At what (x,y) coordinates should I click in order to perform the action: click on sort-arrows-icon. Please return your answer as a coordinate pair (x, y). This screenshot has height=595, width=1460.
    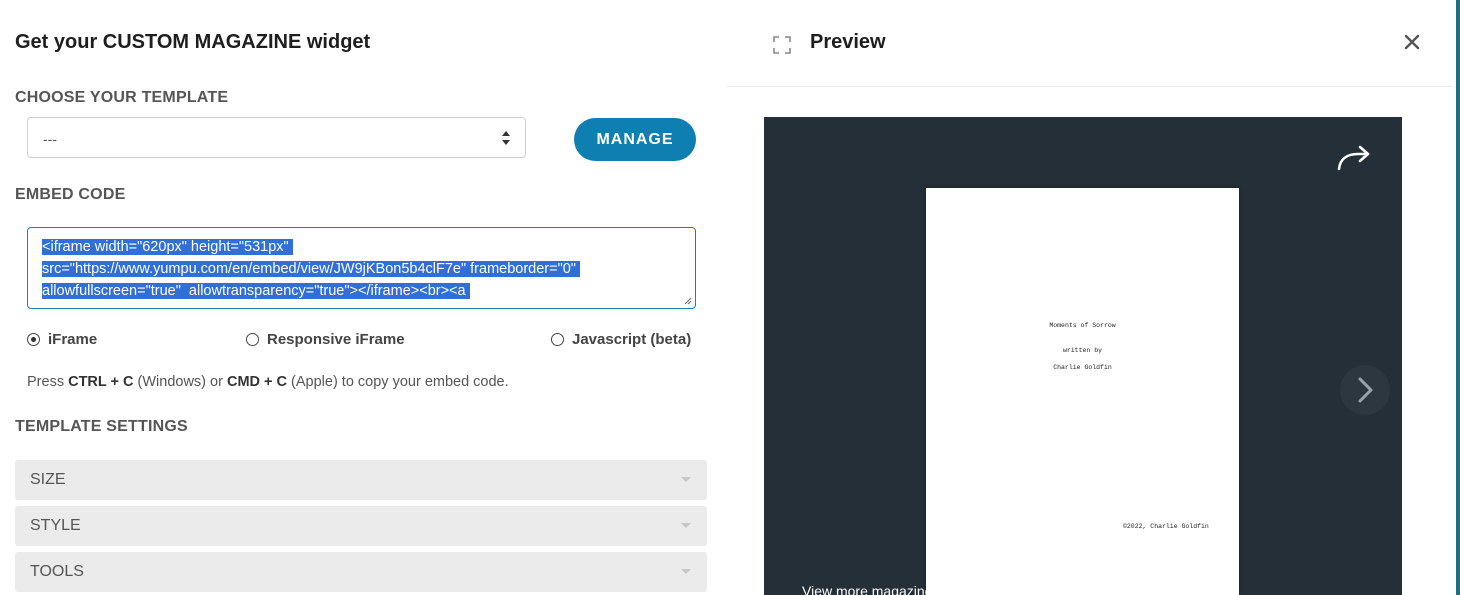
    Looking at the image, I should click on (506, 138).